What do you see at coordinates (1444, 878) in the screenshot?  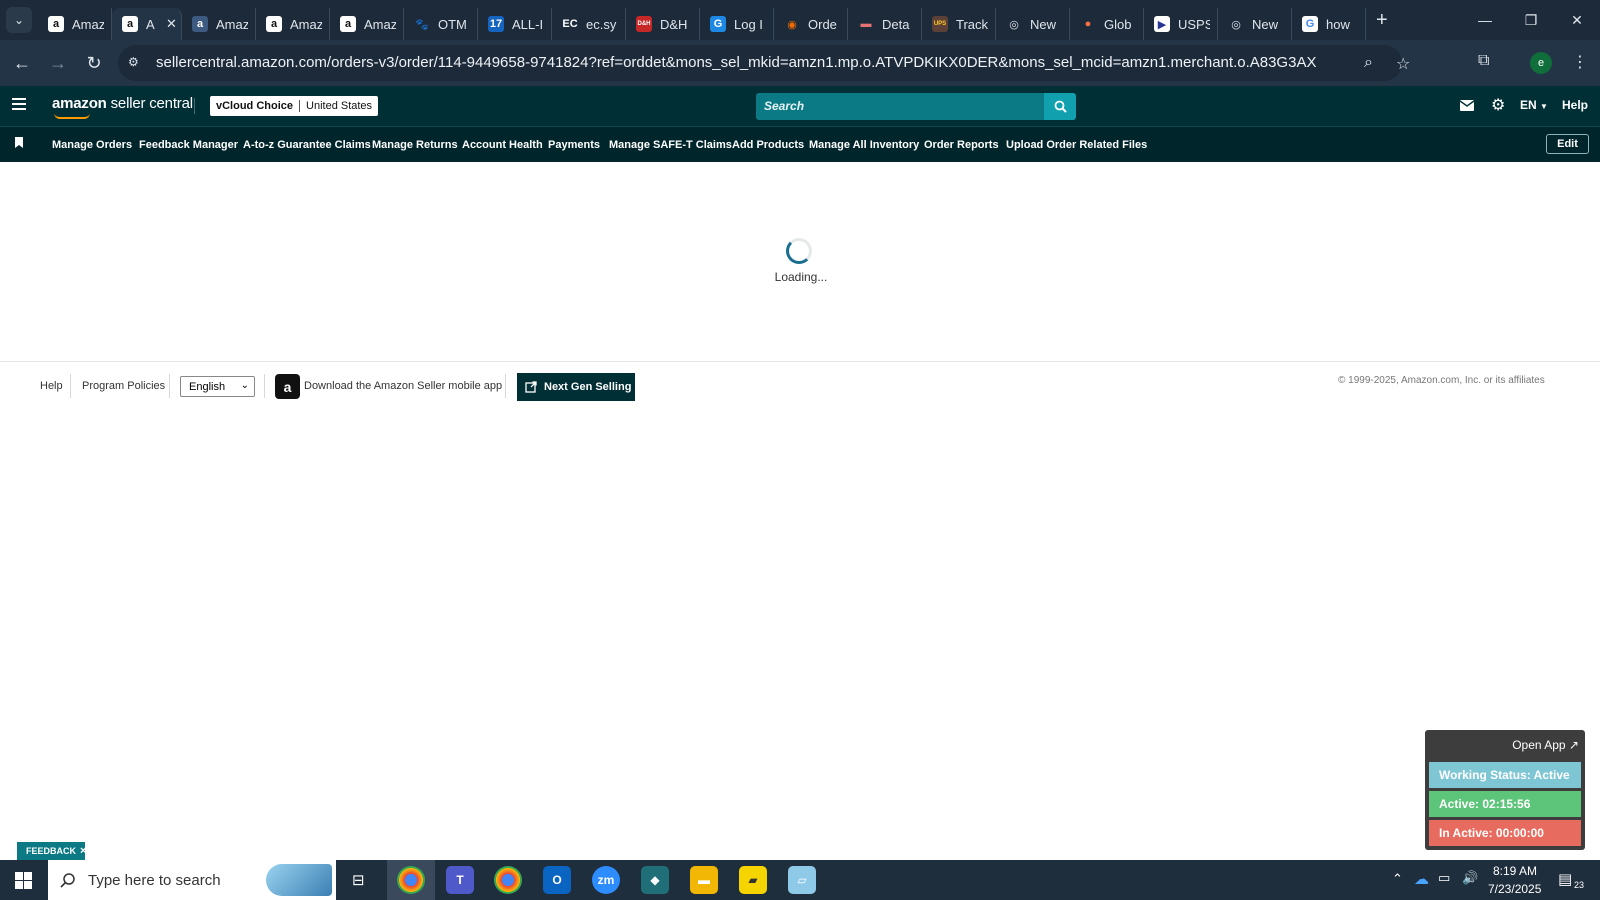 I see `network-icon: ▭` at bounding box center [1444, 878].